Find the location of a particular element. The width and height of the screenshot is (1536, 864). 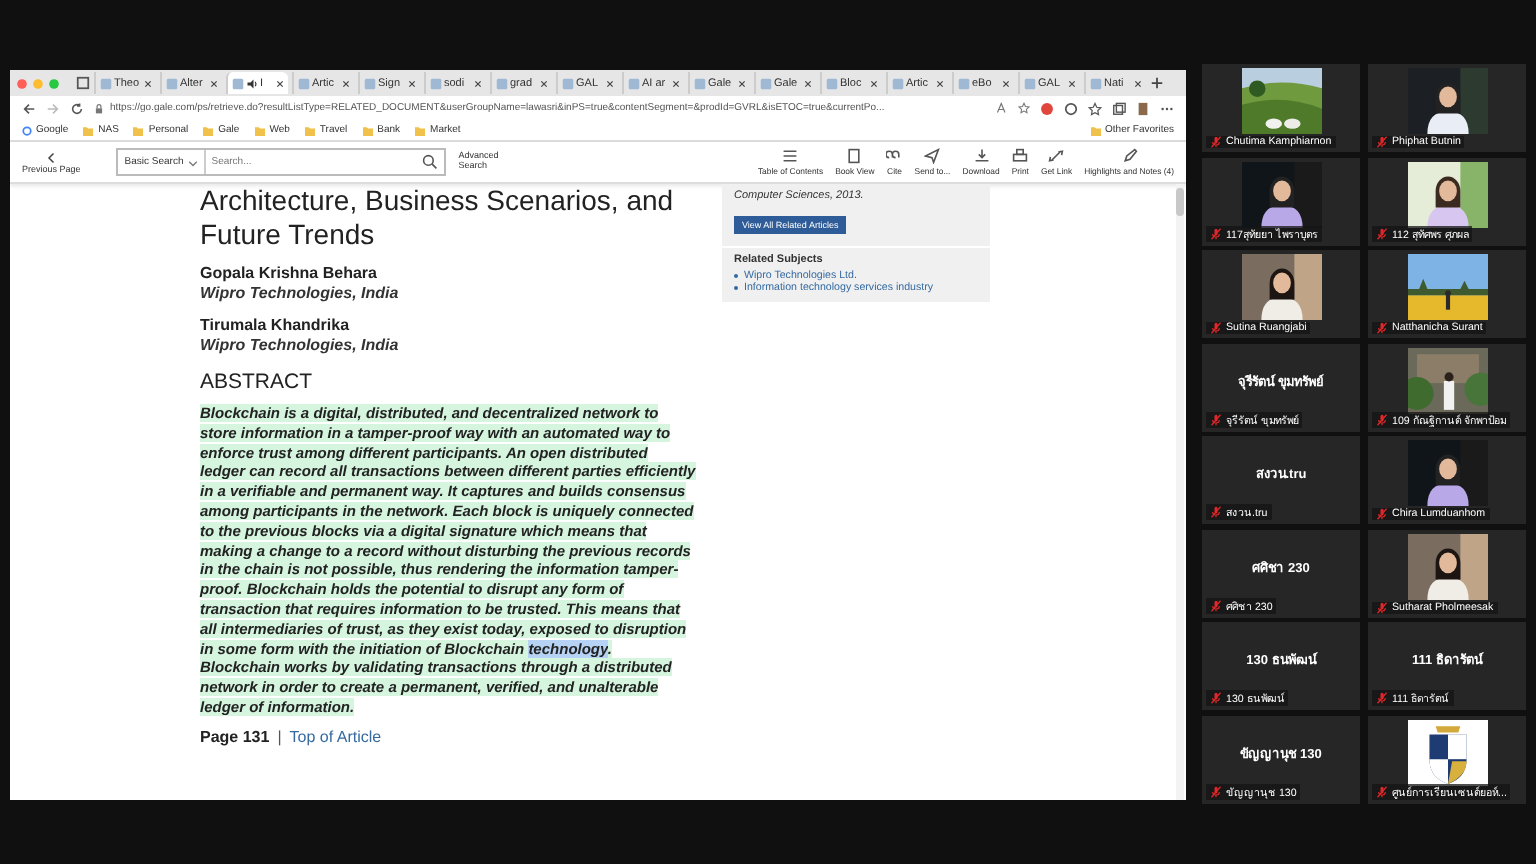

print-icon is located at coordinates (1020, 156).